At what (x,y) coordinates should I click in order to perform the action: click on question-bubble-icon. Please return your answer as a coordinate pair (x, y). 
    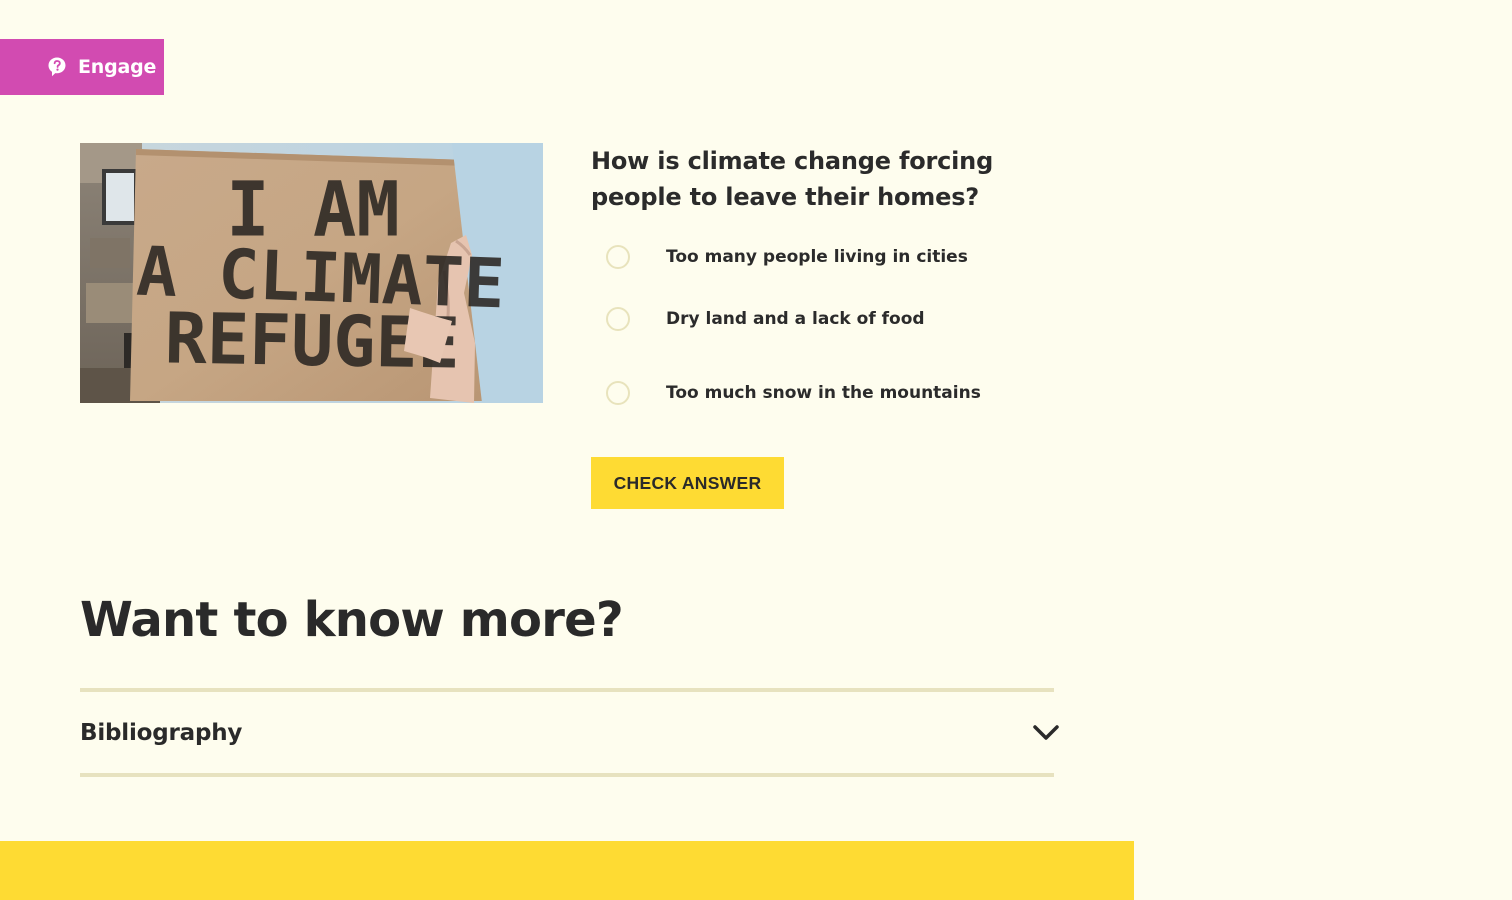
    Looking at the image, I should click on (57, 67).